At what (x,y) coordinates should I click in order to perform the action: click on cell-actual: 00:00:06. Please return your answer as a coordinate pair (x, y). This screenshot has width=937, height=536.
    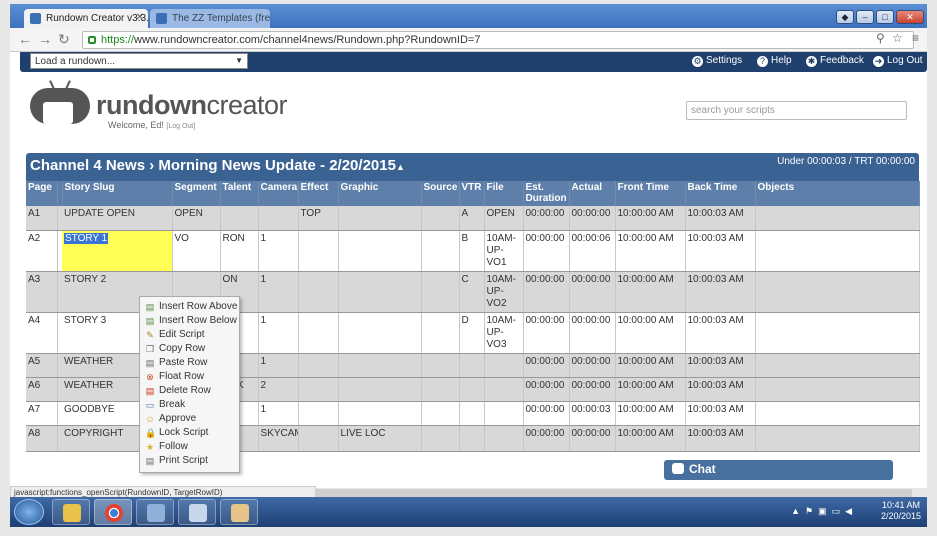
    Looking at the image, I should click on (592, 251).